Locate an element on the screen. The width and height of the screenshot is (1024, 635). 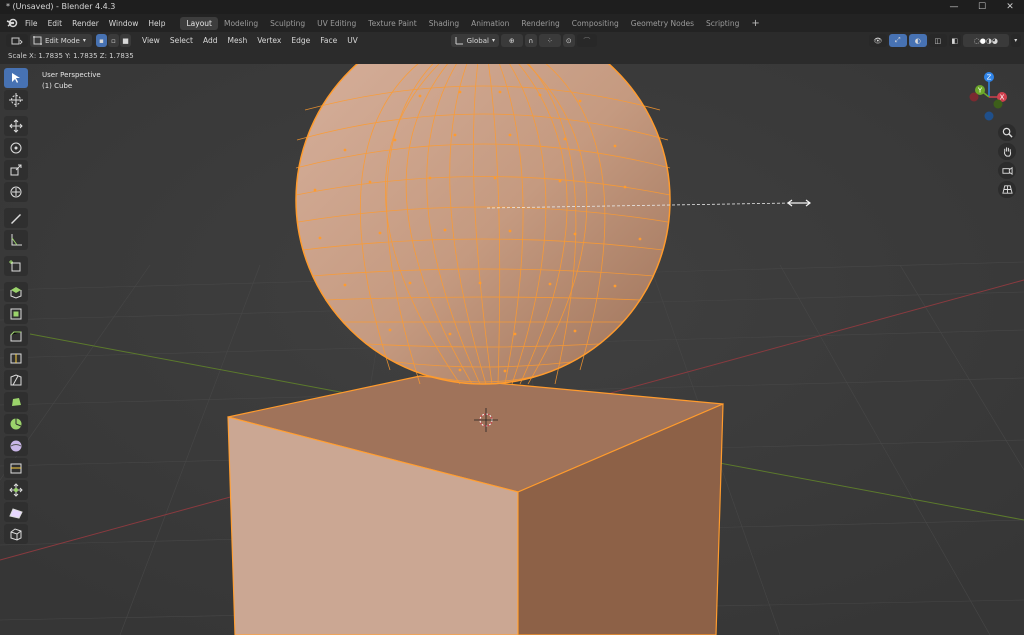
view-object-types-dropdown: 👁 is located at coordinates (877, 40).